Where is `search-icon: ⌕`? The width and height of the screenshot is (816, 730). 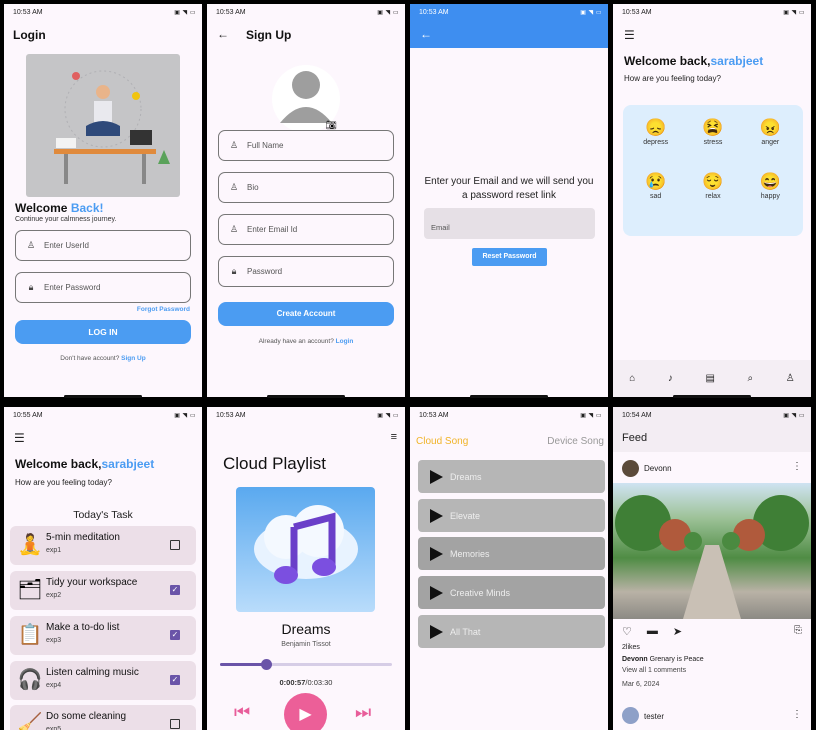
search-icon: ⌕ is located at coordinates (751, 378).